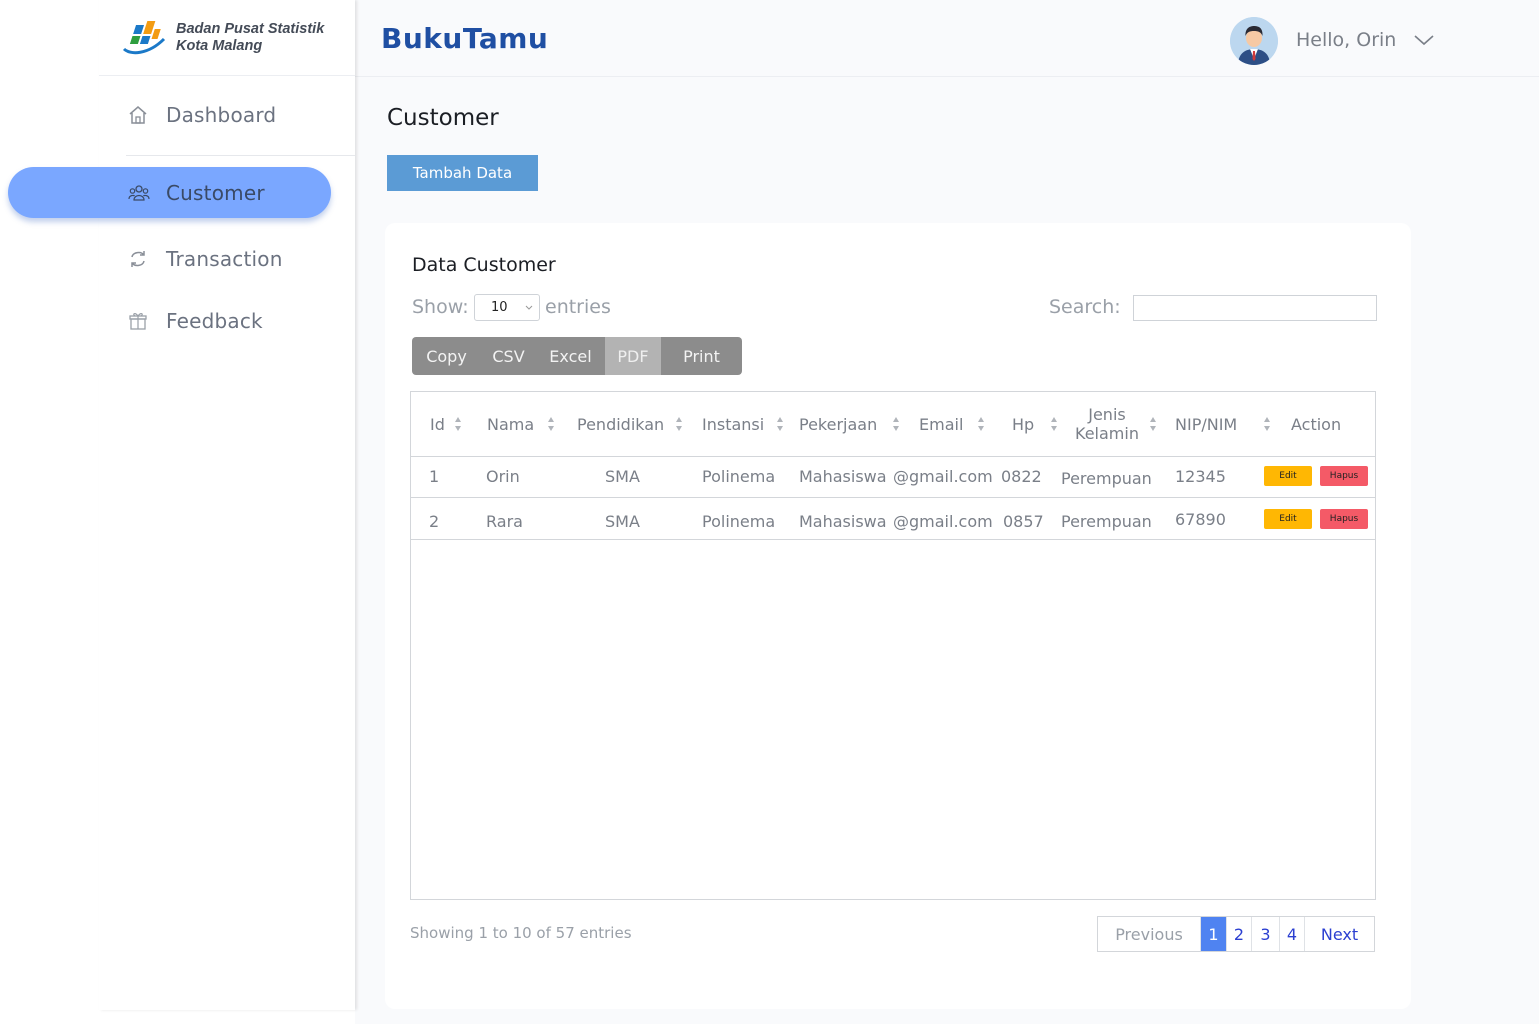 This screenshot has height=1024, width=1539. What do you see at coordinates (144, 38) in the screenshot?
I see `bps-logo-icon` at bounding box center [144, 38].